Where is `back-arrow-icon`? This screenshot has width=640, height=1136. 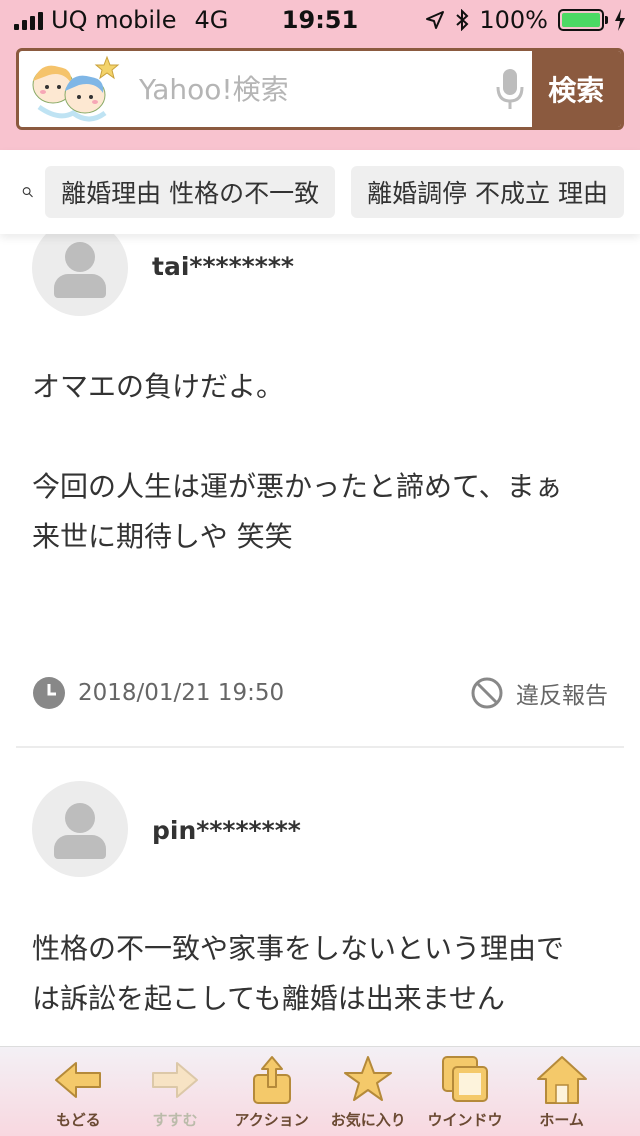 back-arrow-icon is located at coordinates (78, 1080).